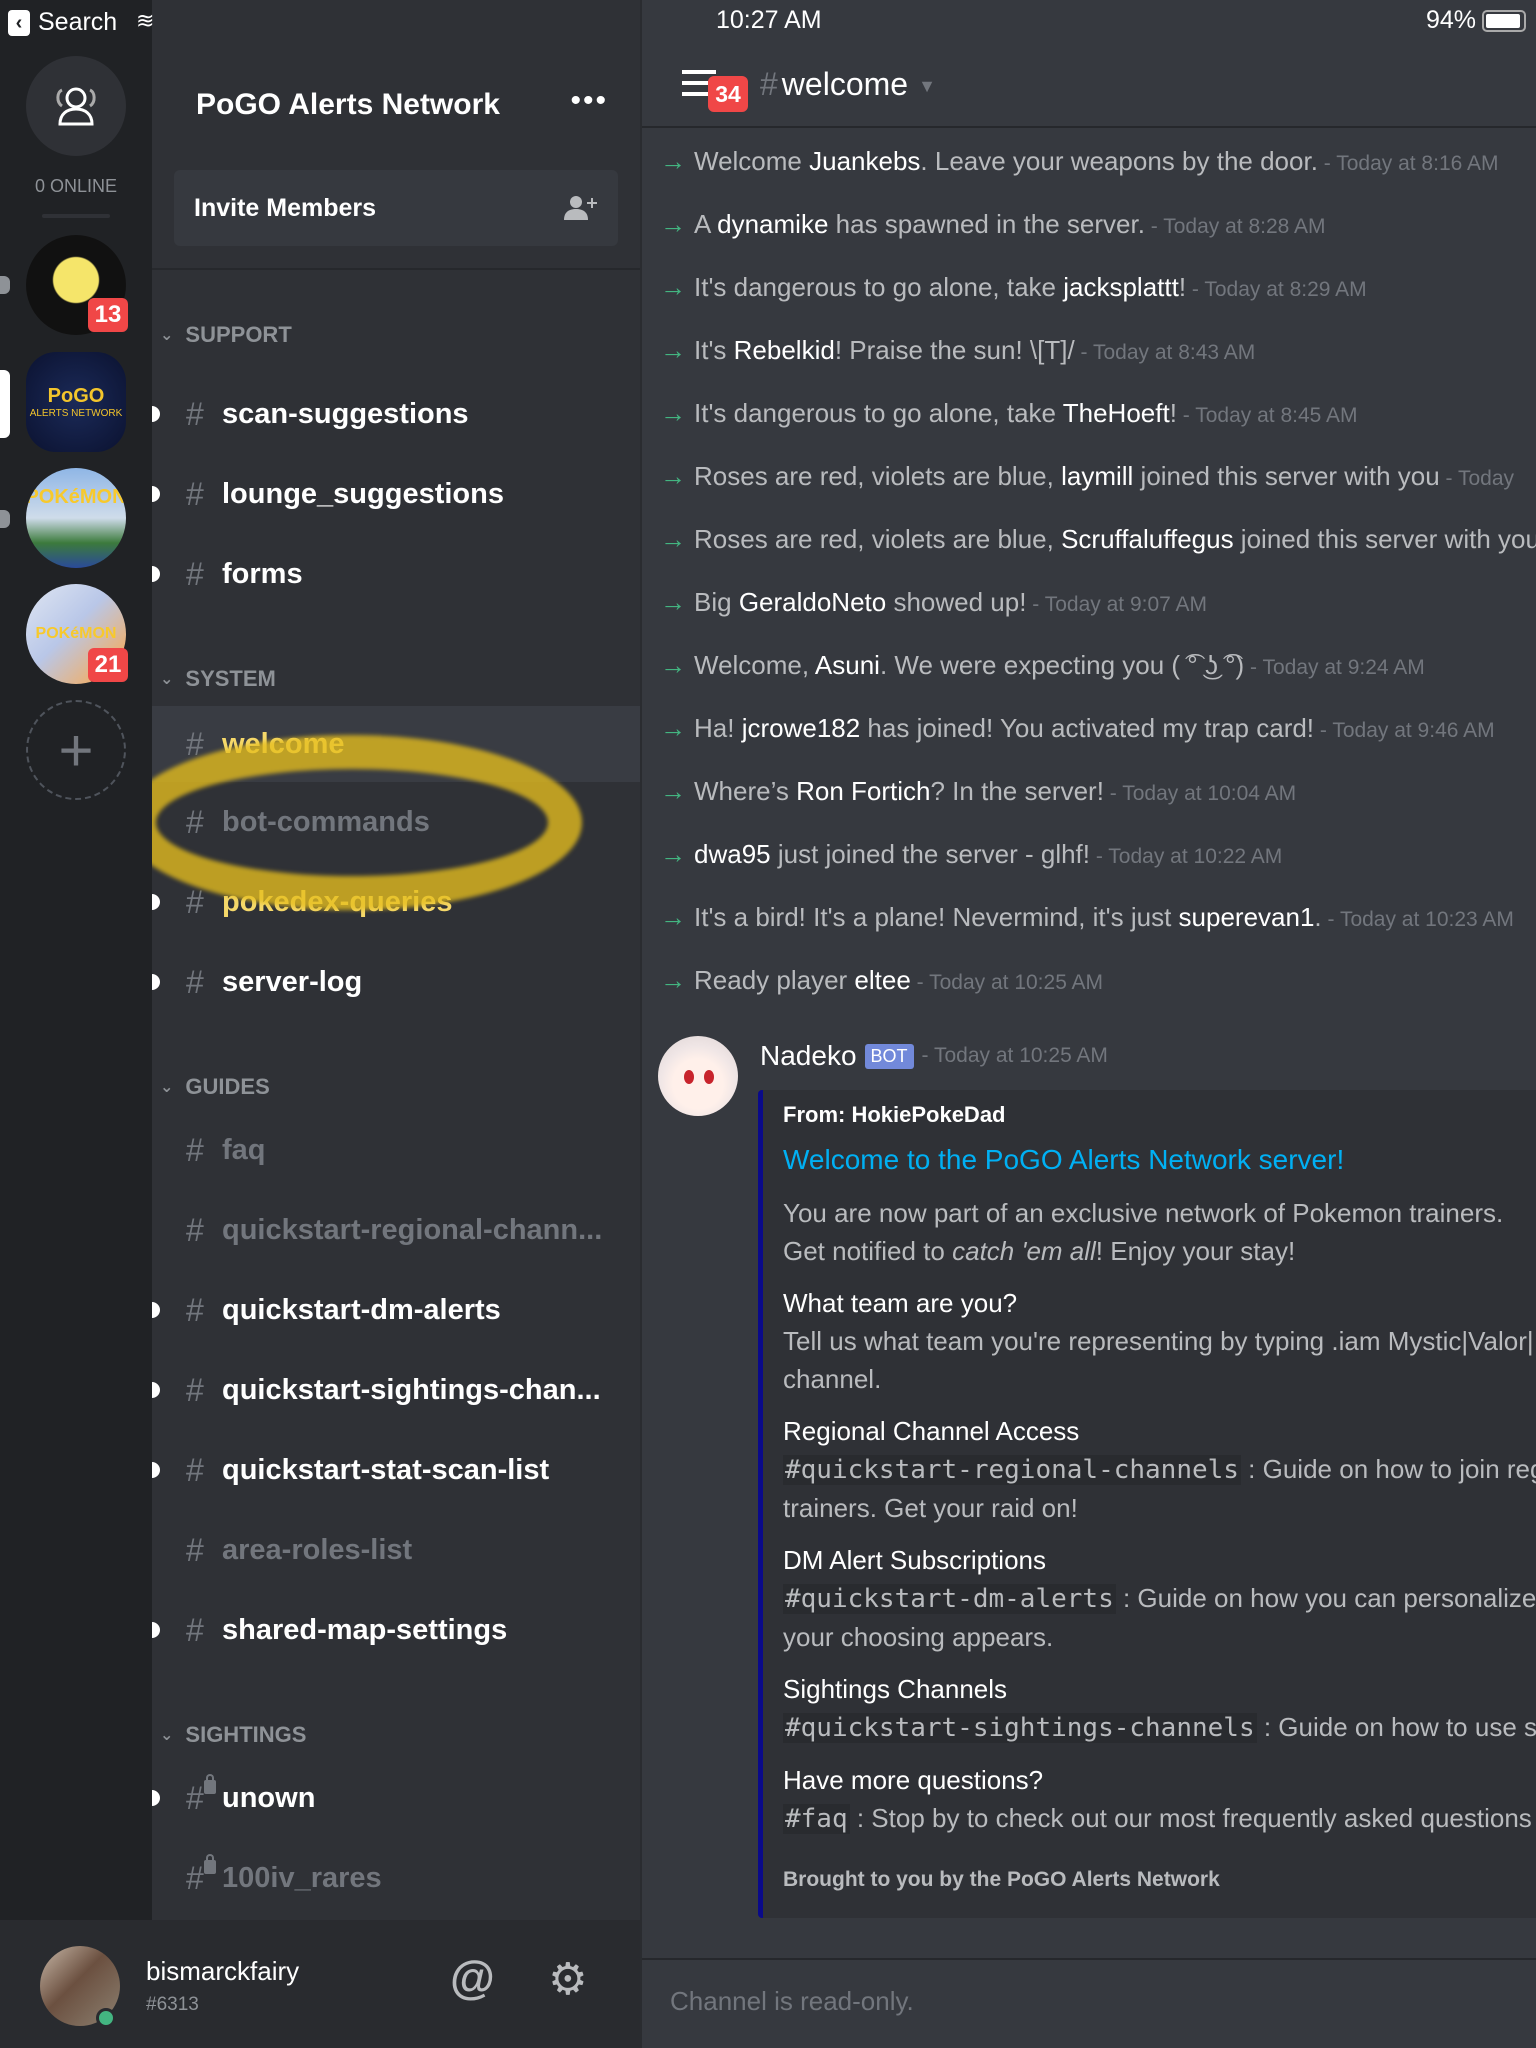 Image resolution: width=1536 pixels, height=2048 pixels. Describe the element at coordinates (772, 224) in the screenshot. I see `username-mention: dynamike` at that location.